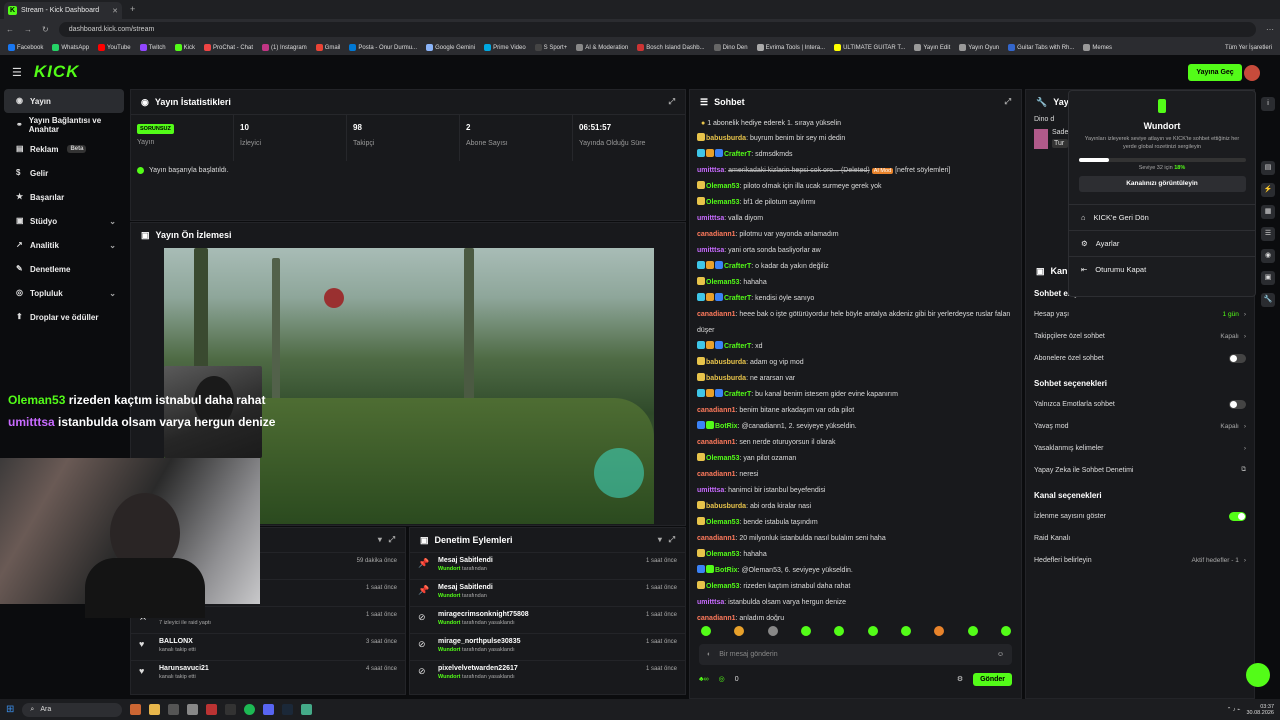 The height and width of the screenshot is (720, 1280). Describe the element at coordinates (856, 347) in the screenshot. I see `chat-message: CrafterT: xd` at that location.